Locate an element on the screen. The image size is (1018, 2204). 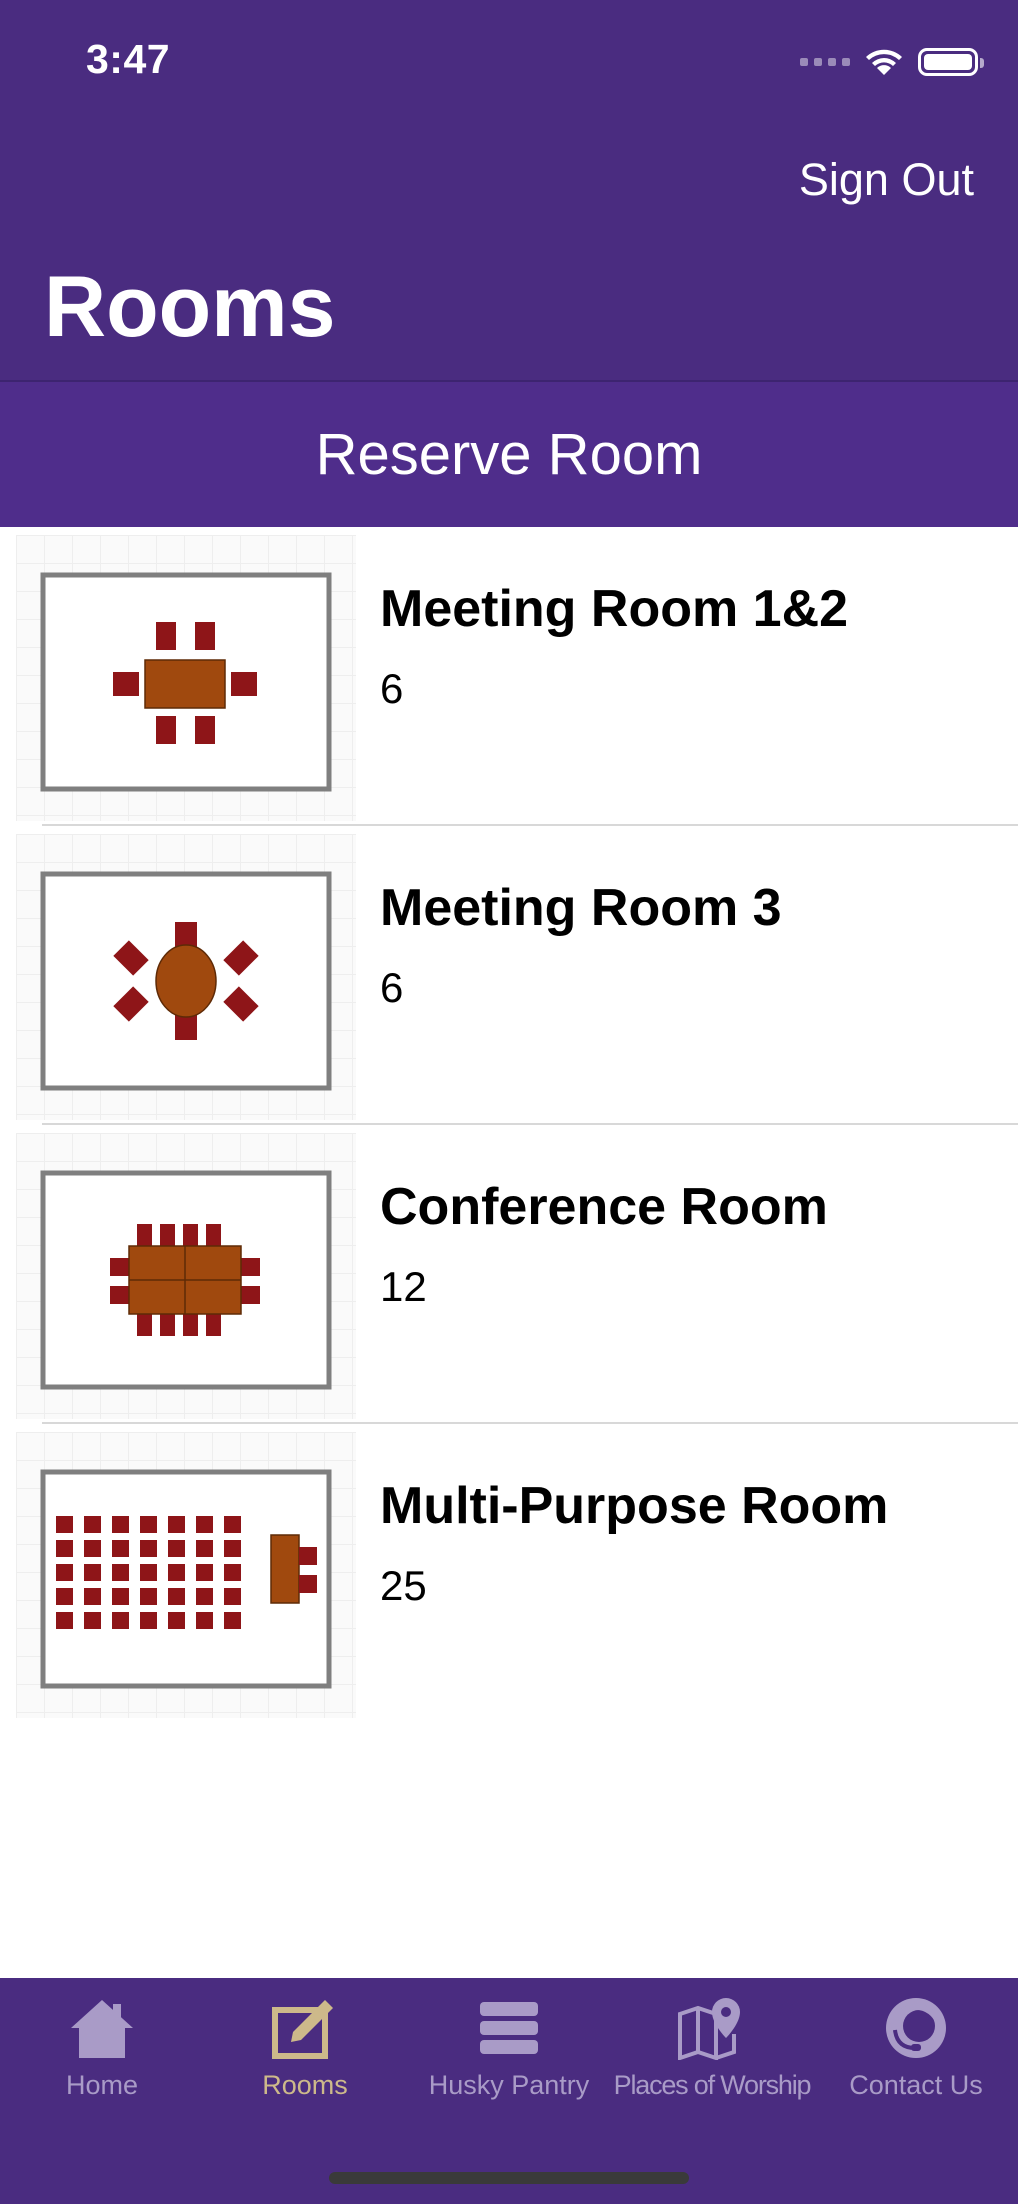
tab-home: Home is located at coordinates (102, 2056).